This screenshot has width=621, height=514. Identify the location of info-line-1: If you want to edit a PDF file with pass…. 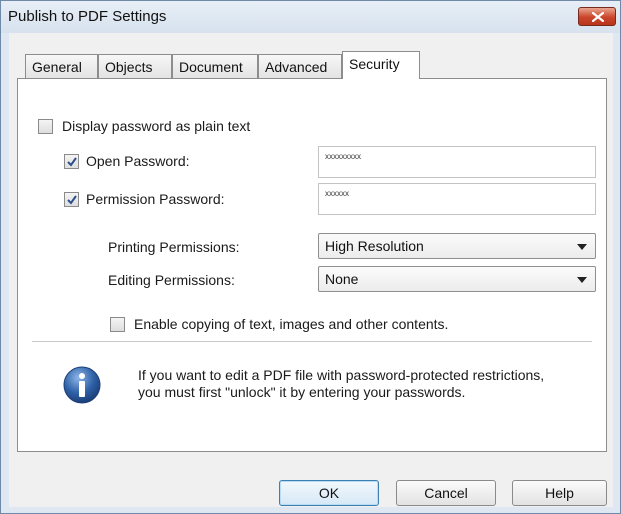
(341, 375).